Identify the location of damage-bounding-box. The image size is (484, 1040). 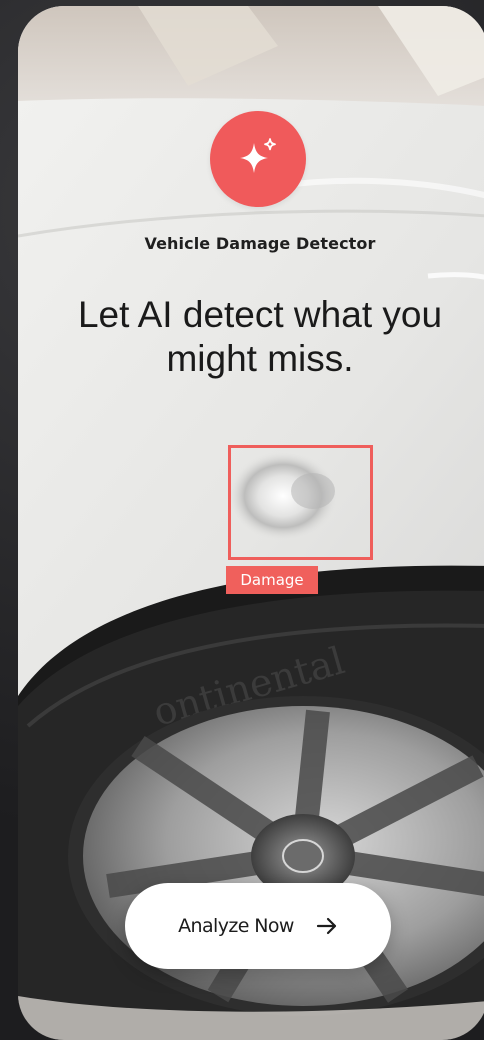
(300, 502).